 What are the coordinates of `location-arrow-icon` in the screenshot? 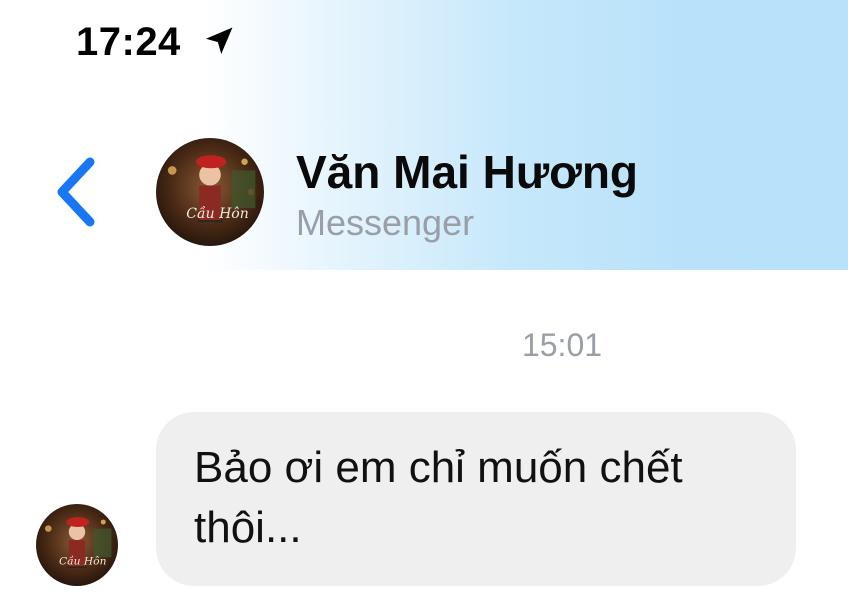 It's located at (219, 41).